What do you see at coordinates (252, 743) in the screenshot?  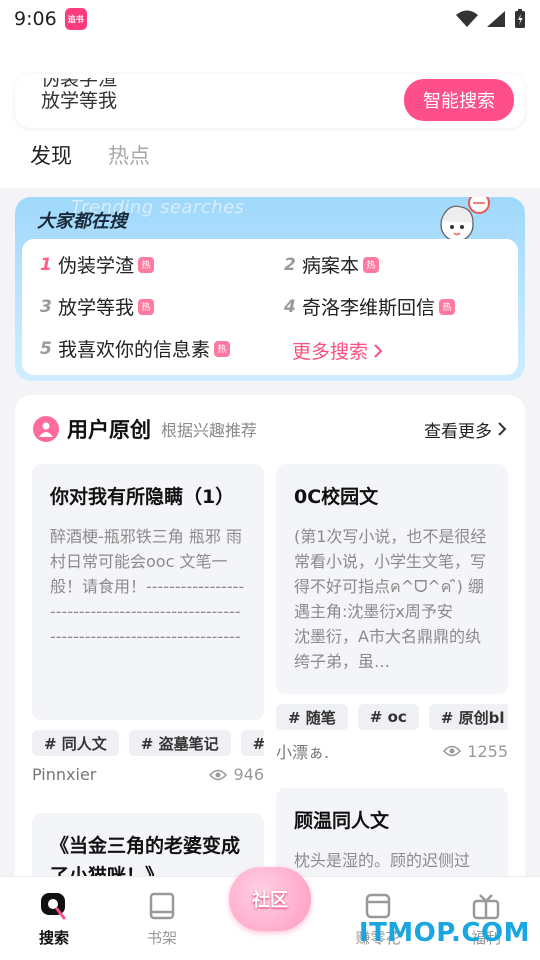 I see `tag-chip: # 瓶` at bounding box center [252, 743].